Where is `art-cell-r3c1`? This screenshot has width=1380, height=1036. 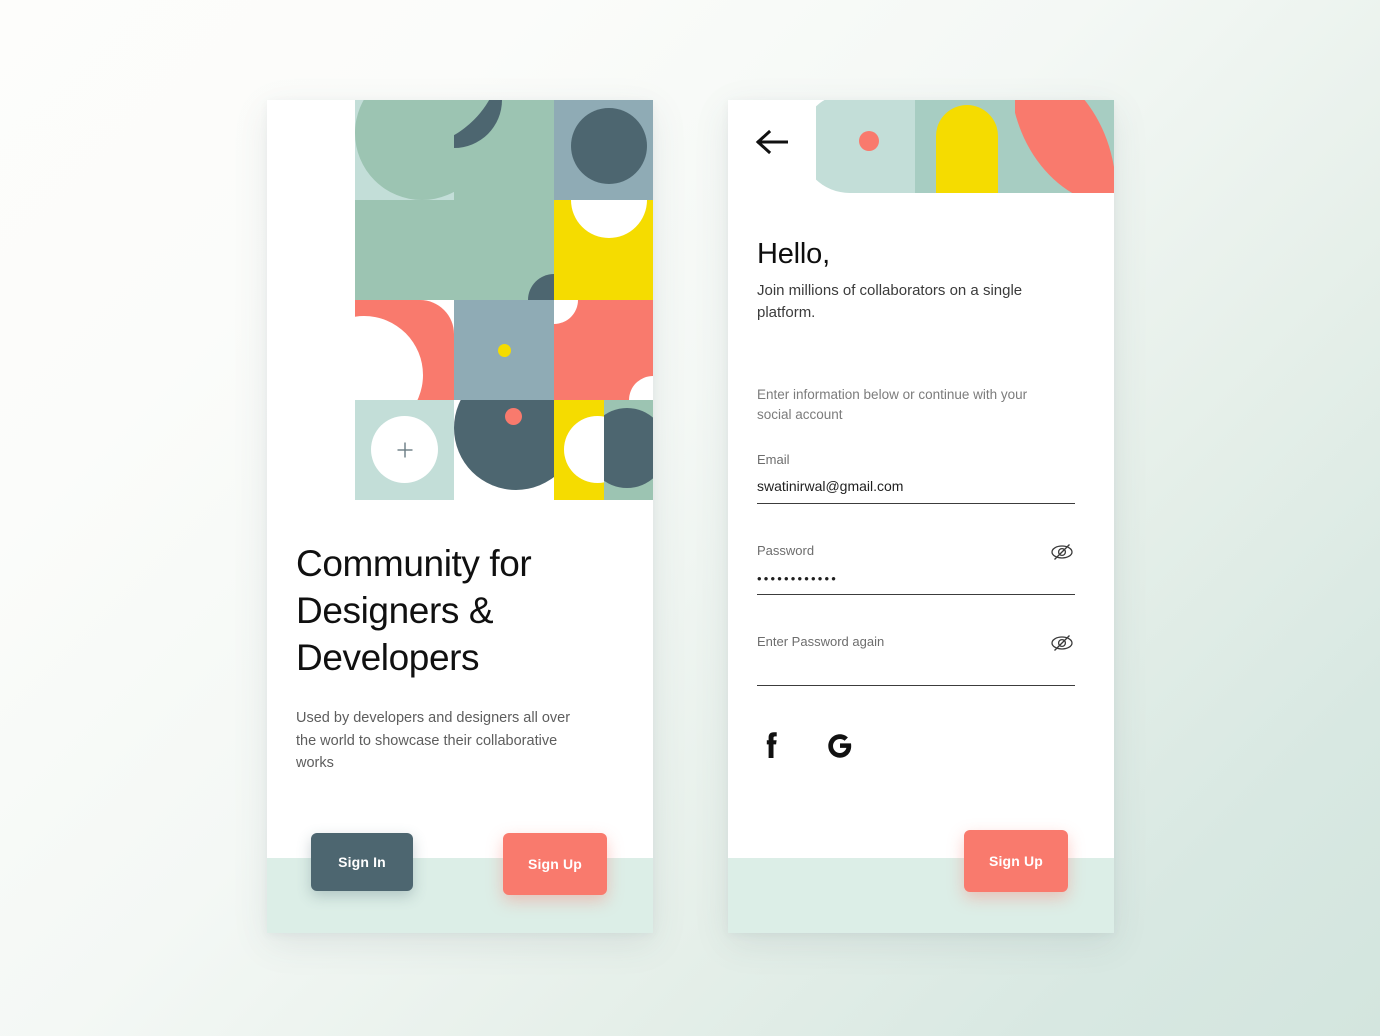
art-cell-r3c1 is located at coordinates (404, 350).